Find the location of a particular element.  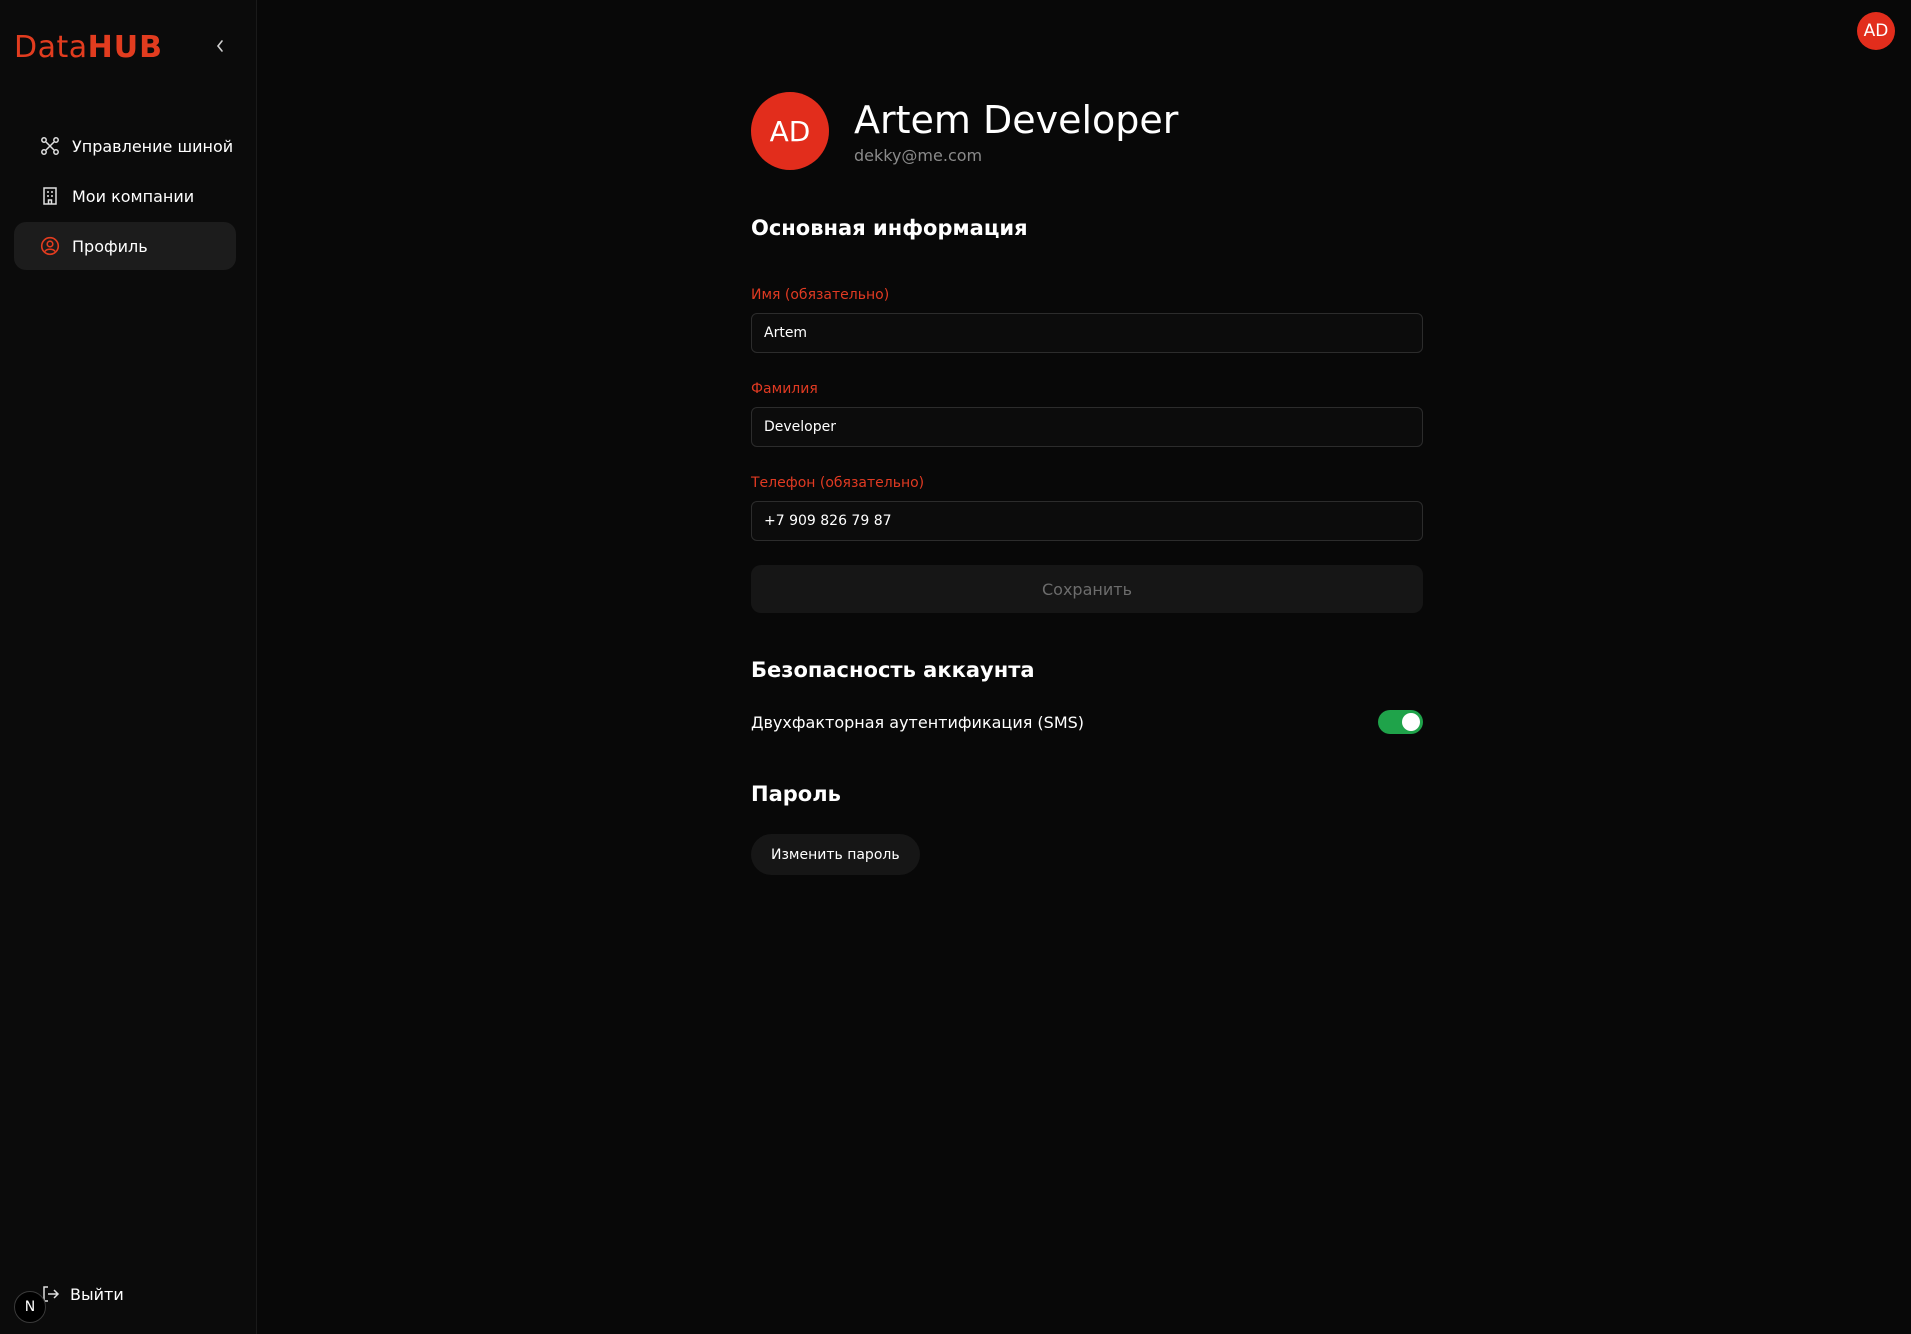

bus-network-icon is located at coordinates (50, 146).